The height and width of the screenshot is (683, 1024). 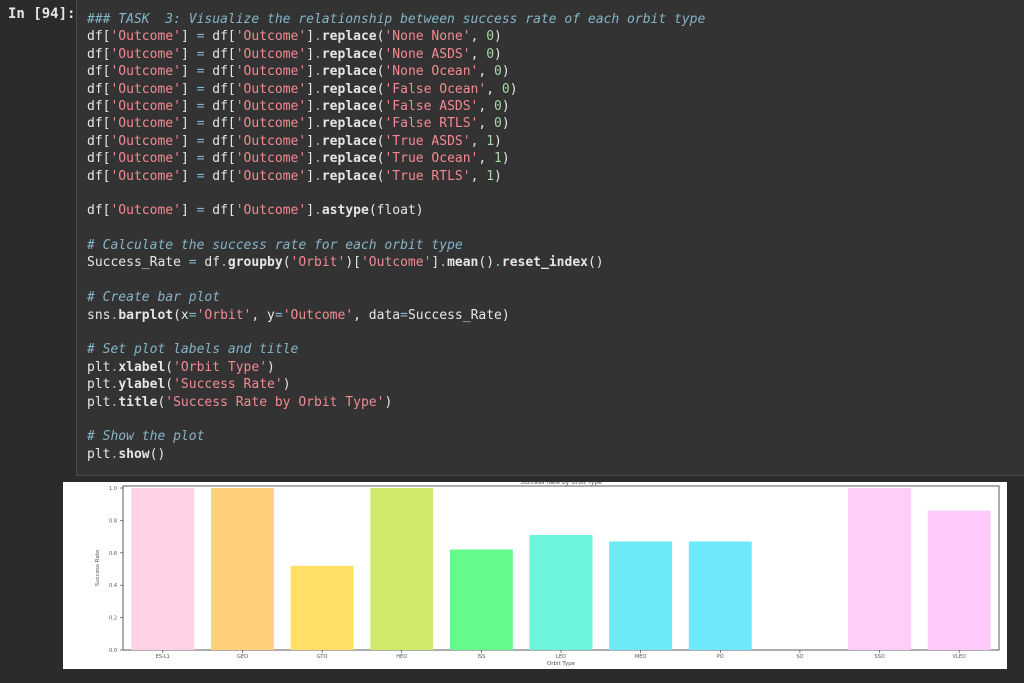 I want to click on y-tick-label: 0.0, so click(x=113, y=651).